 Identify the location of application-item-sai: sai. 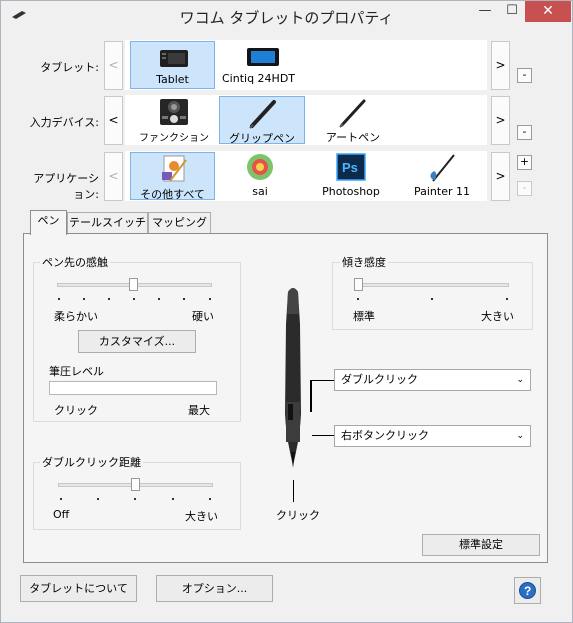
(260, 176).